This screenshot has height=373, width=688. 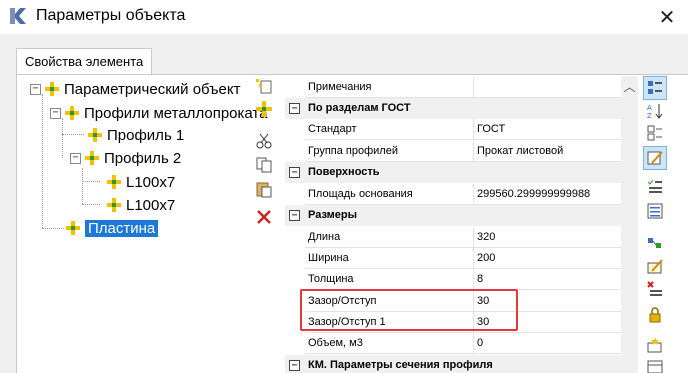 I want to click on grid-category: − Размеры, so click(x=453, y=215).